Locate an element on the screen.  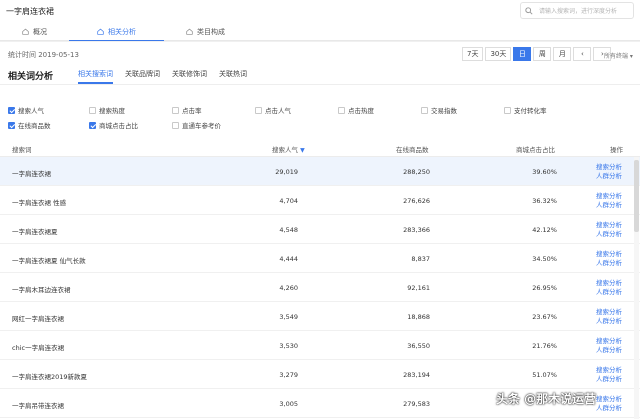
cell-online: 18,868 is located at coordinates (418, 317).